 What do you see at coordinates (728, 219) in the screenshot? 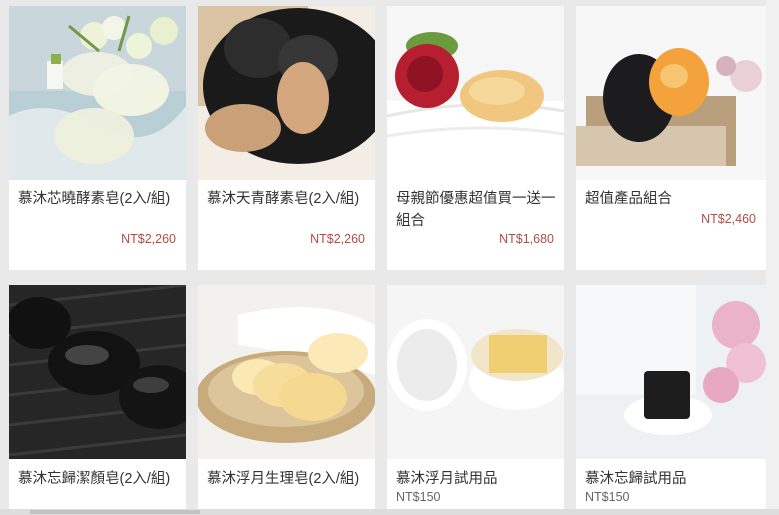
I see `product-price: NT$2,460` at bounding box center [728, 219].